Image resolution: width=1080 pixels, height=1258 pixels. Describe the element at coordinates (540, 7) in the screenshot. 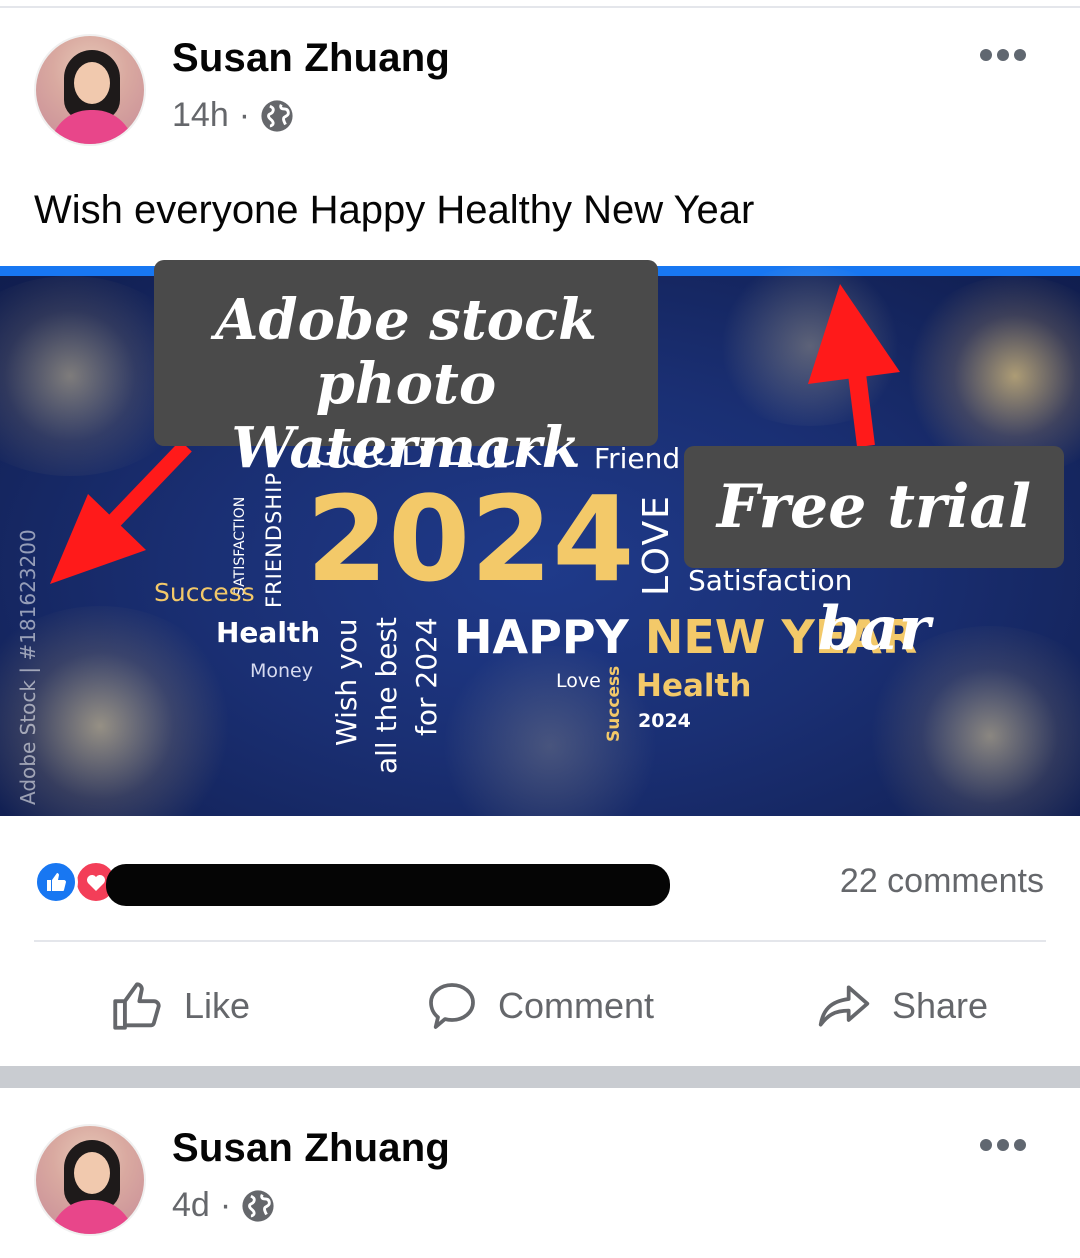

I see `top-divider` at that location.